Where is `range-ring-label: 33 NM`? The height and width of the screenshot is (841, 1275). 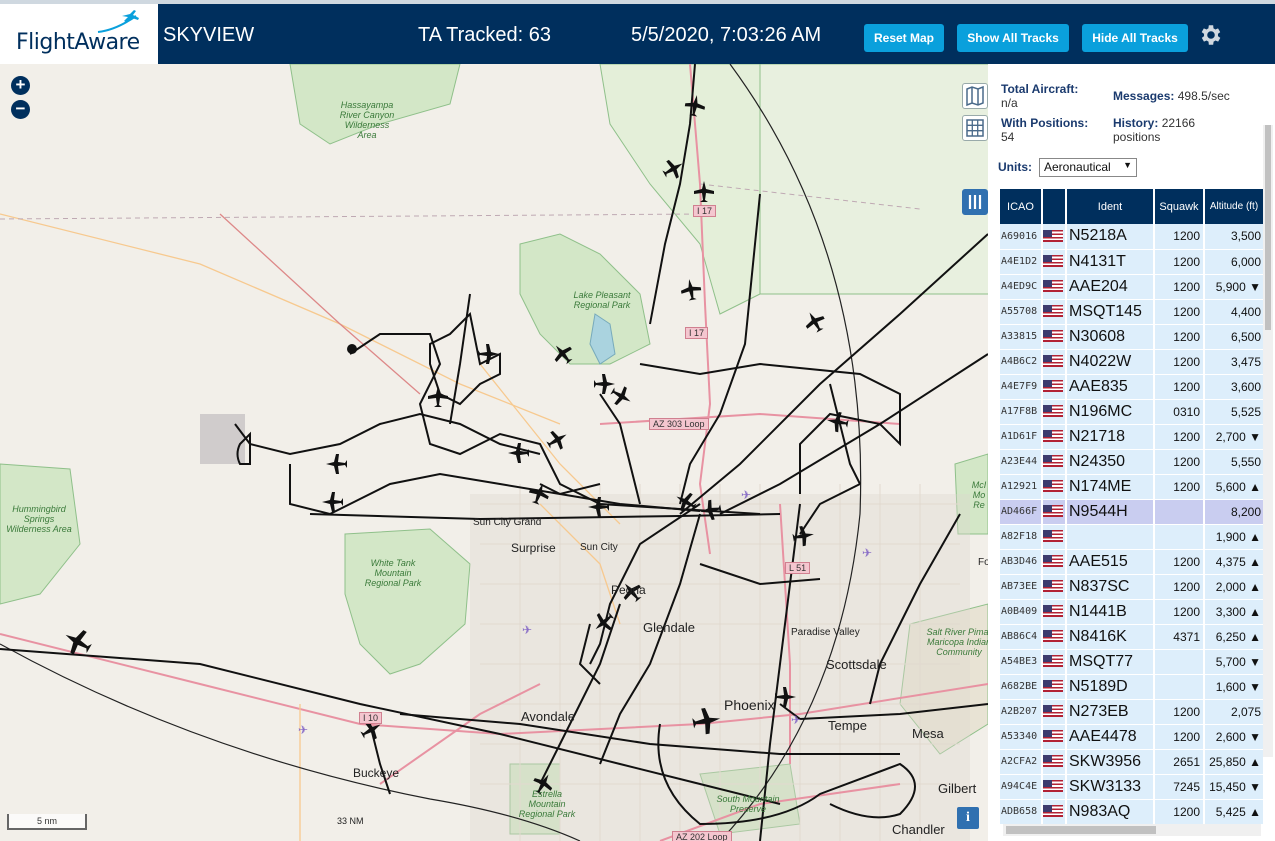
range-ring-label: 33 NM is located at coordinates (350, 821).